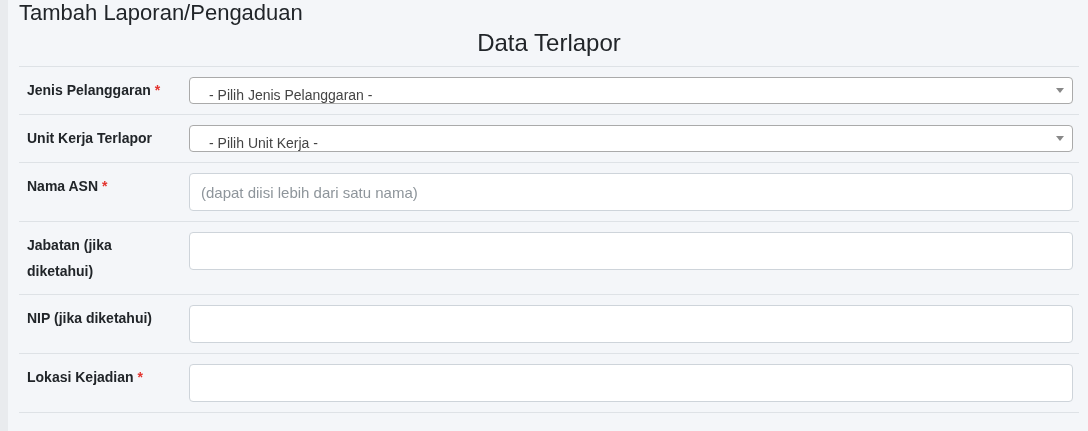  What do you see at coordinates (89, 138) in the screenshot?
I see `field-label: Unit Kerja Terlapor` at bounding box center [89, 138].